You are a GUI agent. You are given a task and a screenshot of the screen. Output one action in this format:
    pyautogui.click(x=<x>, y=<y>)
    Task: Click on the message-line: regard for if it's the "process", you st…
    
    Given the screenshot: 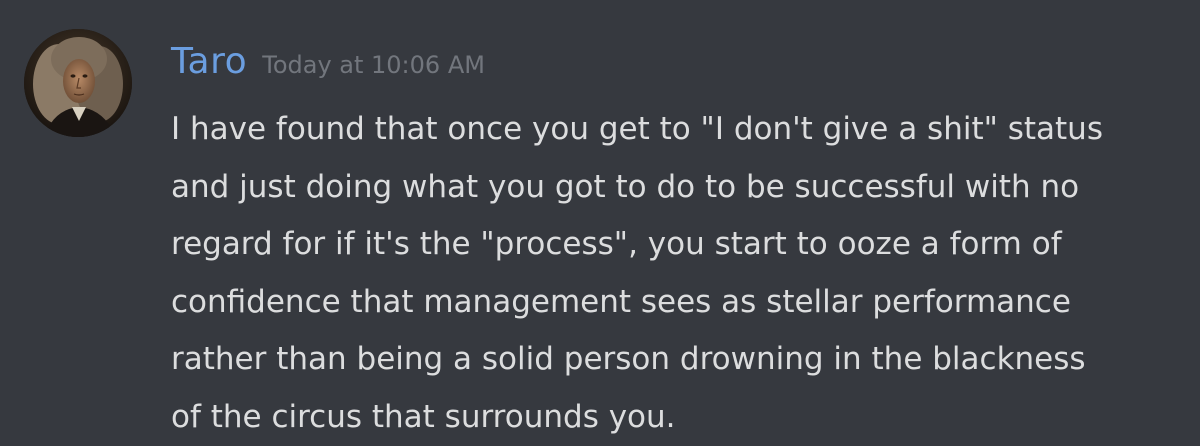 What is the action you would take?
    pyautogui.click(x=676, y=245)
    